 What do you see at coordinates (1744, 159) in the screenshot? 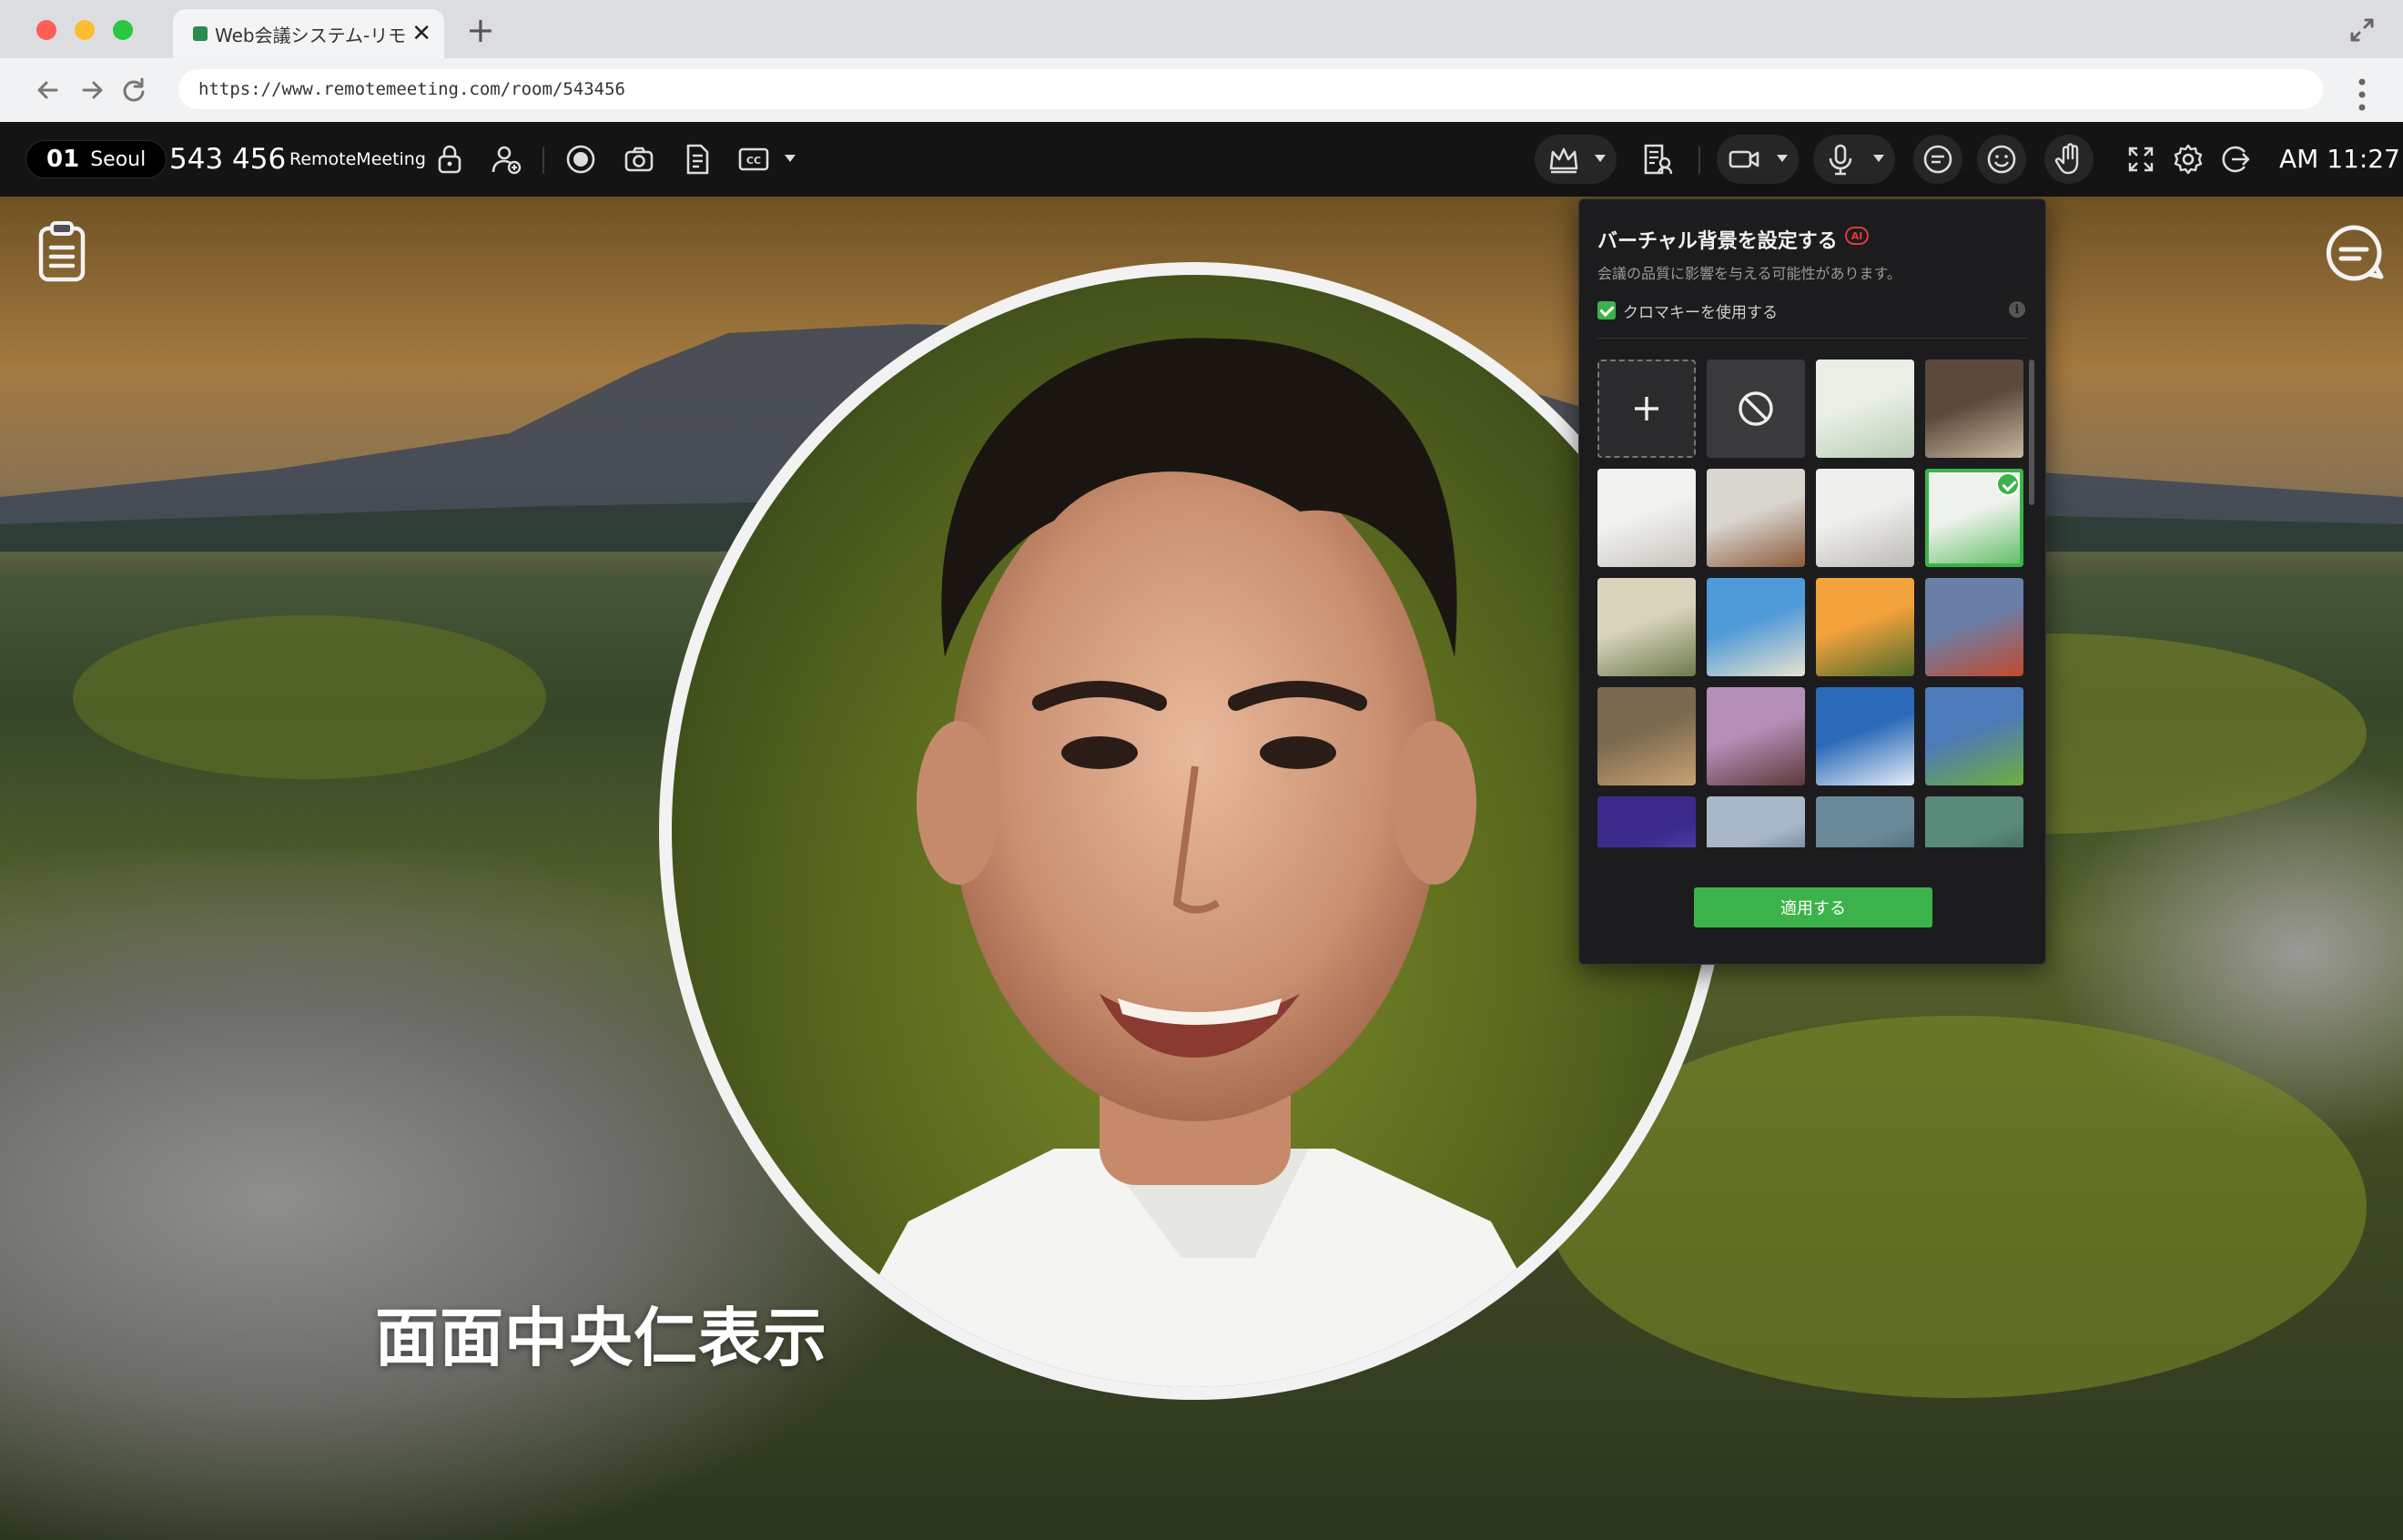
I see `video-camera-icon` at bounding box center [1744, 159].